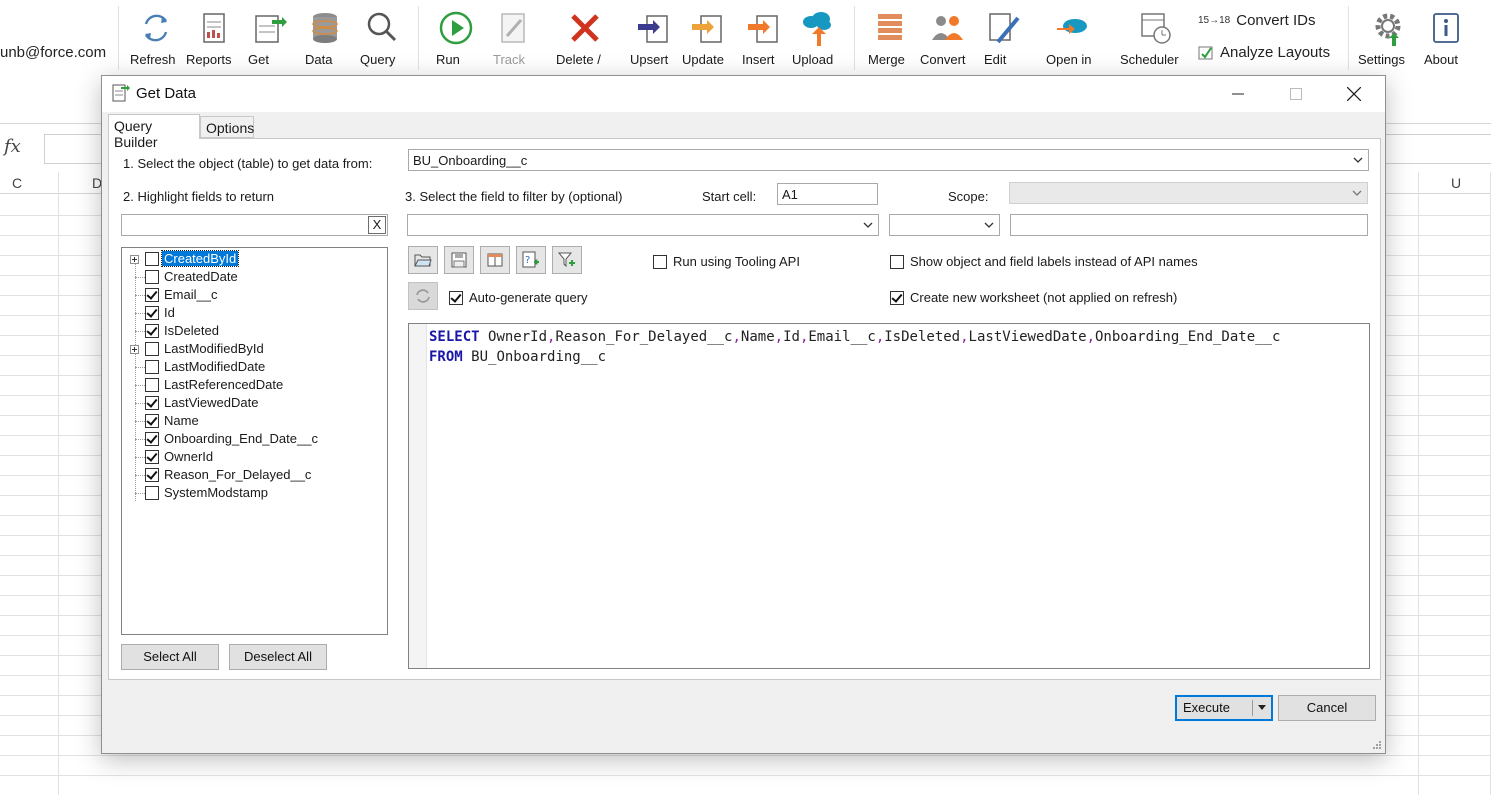  Describe the element at coordinates (1188, 193) in the screenshot. I see `scope-select` at that location.